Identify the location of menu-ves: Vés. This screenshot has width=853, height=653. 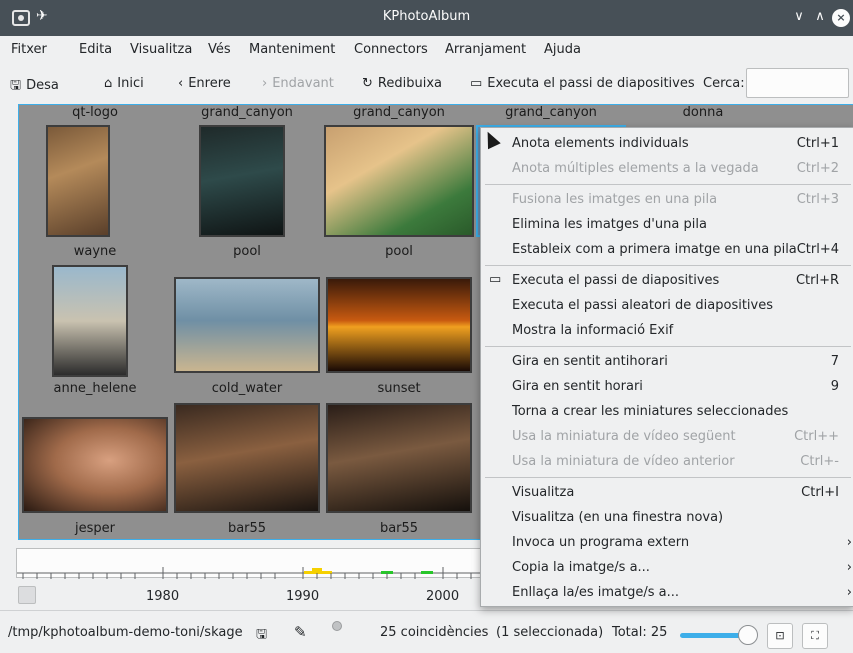
(219, 49).